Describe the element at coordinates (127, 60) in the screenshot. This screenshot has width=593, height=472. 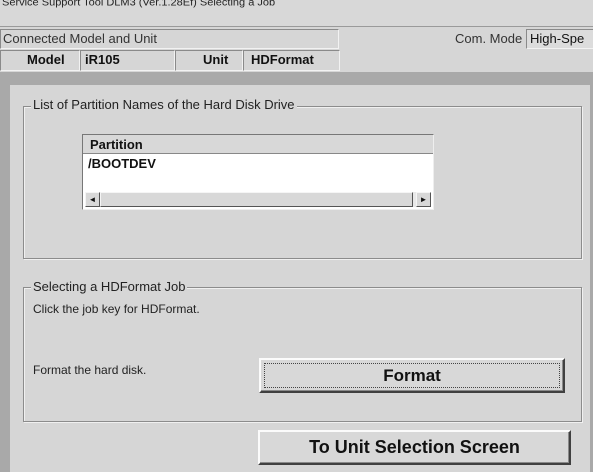
I see `model-value: iR105` at that location.